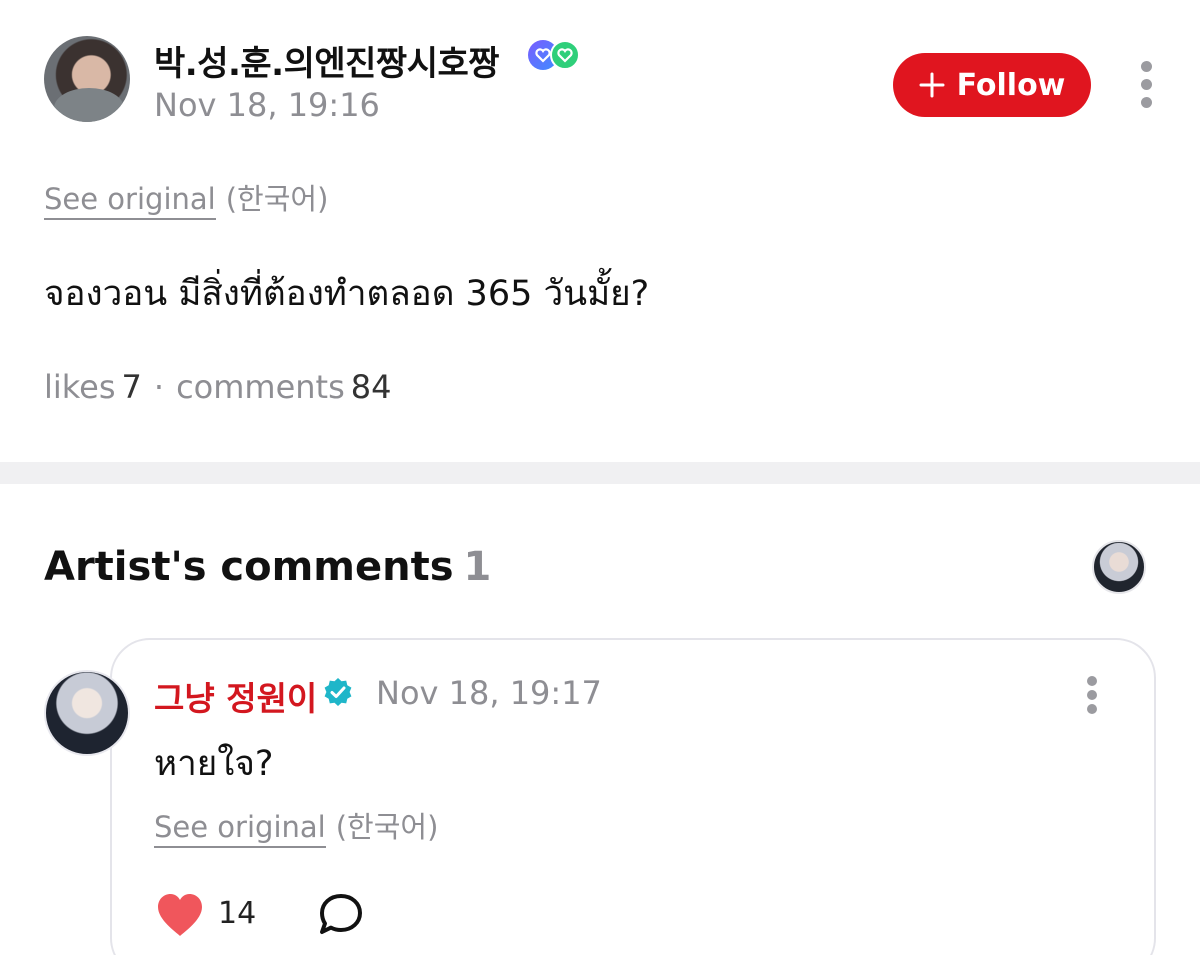 This screenshot has height=955, width=1200. I want to click on artist-comments-label: Artist's comments, so click(249, 567).